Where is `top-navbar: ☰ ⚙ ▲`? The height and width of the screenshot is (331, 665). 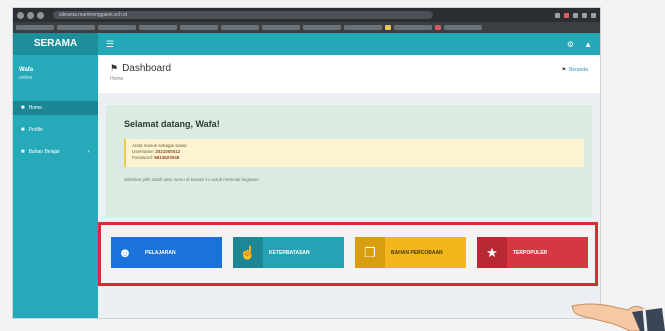
top-navbar: ☰ ⚙ ▲ is located at coordinates (349, 44).